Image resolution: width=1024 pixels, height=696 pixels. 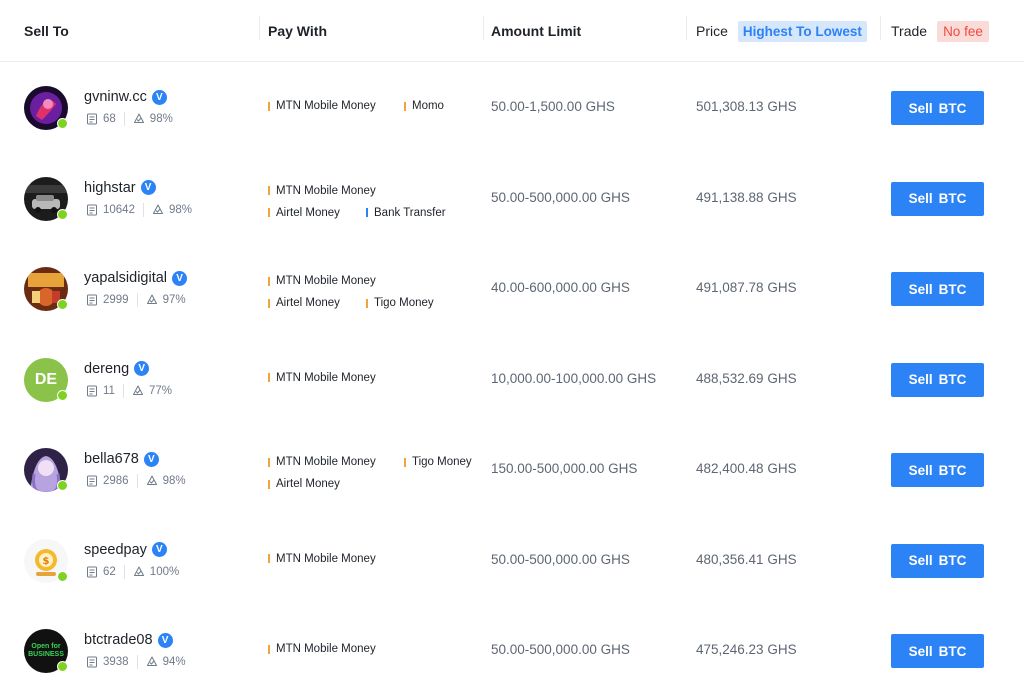 What do you see at coordinates (746, 287) in the screenshot?
I see `price-value: 491,087.78 GHS` at bounding box center [746, 287].